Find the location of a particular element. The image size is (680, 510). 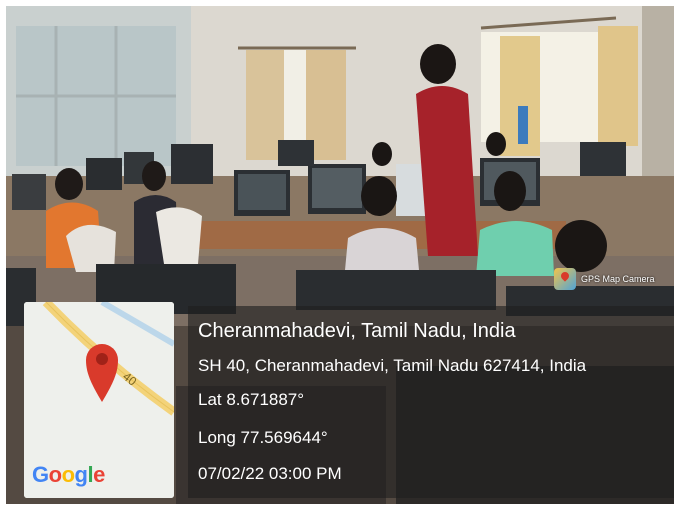

timestamp: 07/02/22 03:00 PM is located at coordinates (270, 473).